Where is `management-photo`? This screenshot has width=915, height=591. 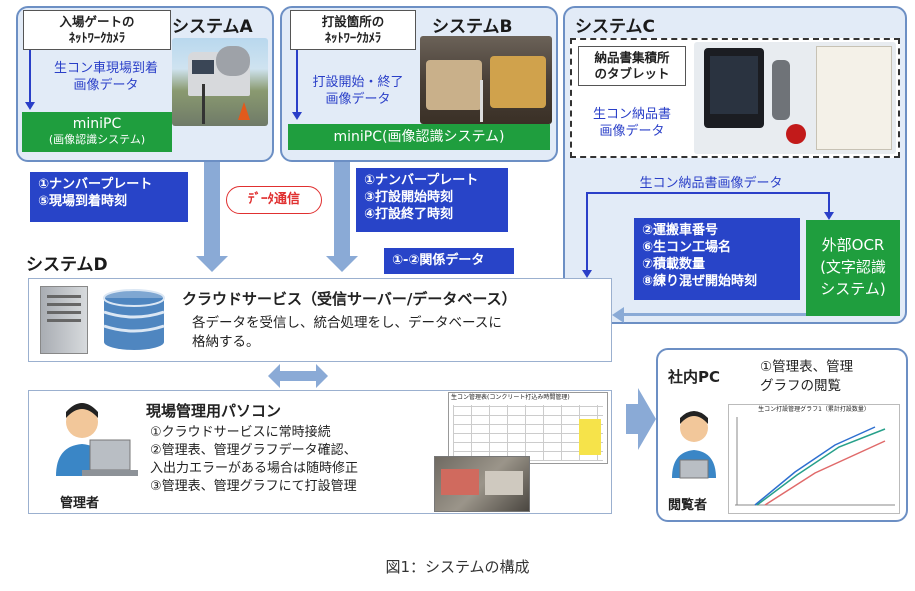
management-photo is located at coordinates (482, 484).